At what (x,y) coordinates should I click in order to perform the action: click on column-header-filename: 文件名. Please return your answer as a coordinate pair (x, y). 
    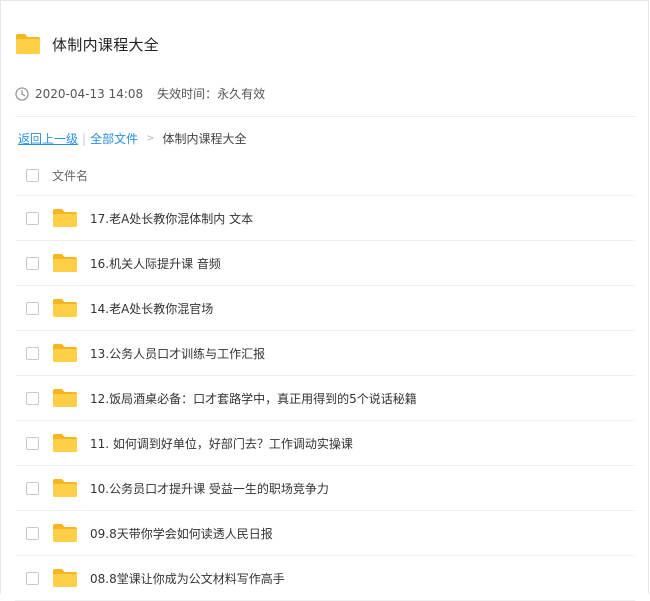
    Looking at the image, I should click on (70, 175).